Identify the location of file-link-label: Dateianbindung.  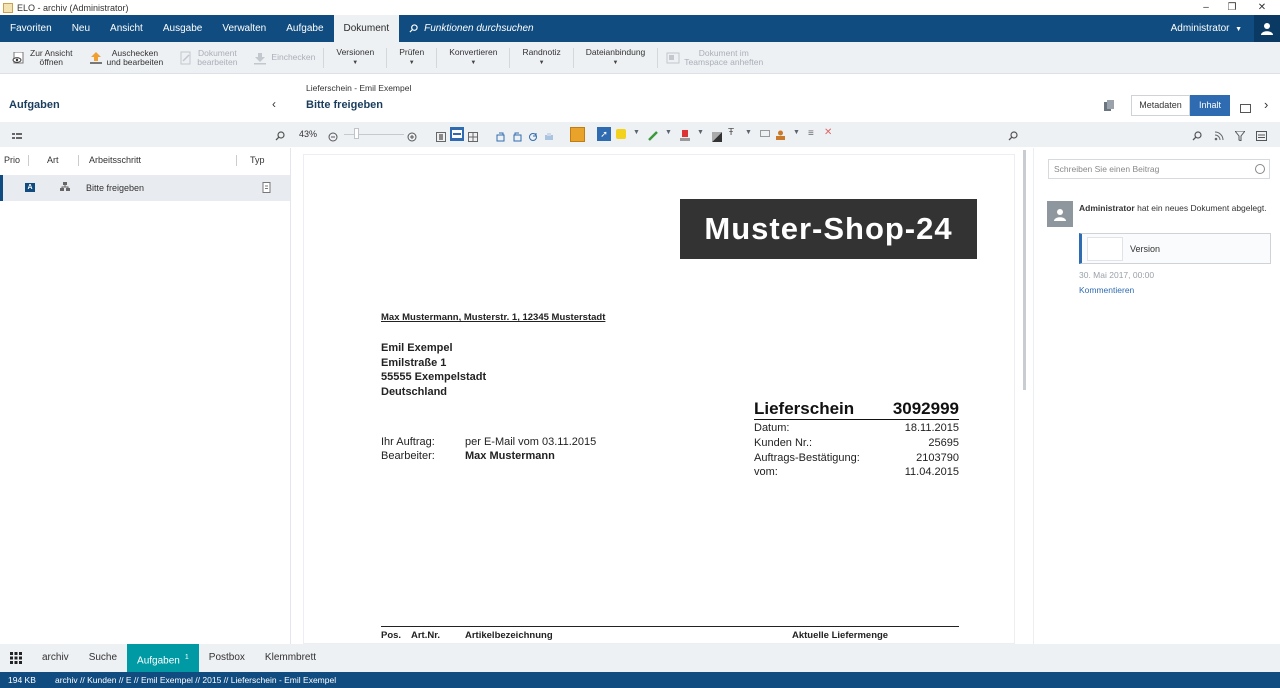
(615, 51).